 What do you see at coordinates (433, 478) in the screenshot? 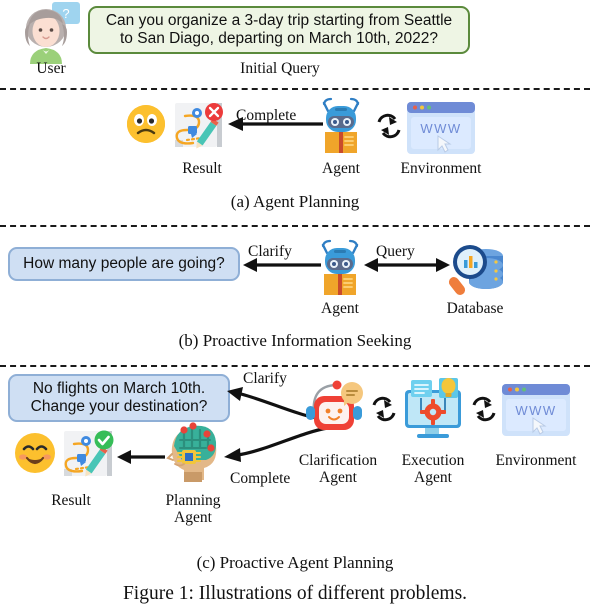
I see `execution-agent-label-line-2: Agent` at bounding box center [433, 478].